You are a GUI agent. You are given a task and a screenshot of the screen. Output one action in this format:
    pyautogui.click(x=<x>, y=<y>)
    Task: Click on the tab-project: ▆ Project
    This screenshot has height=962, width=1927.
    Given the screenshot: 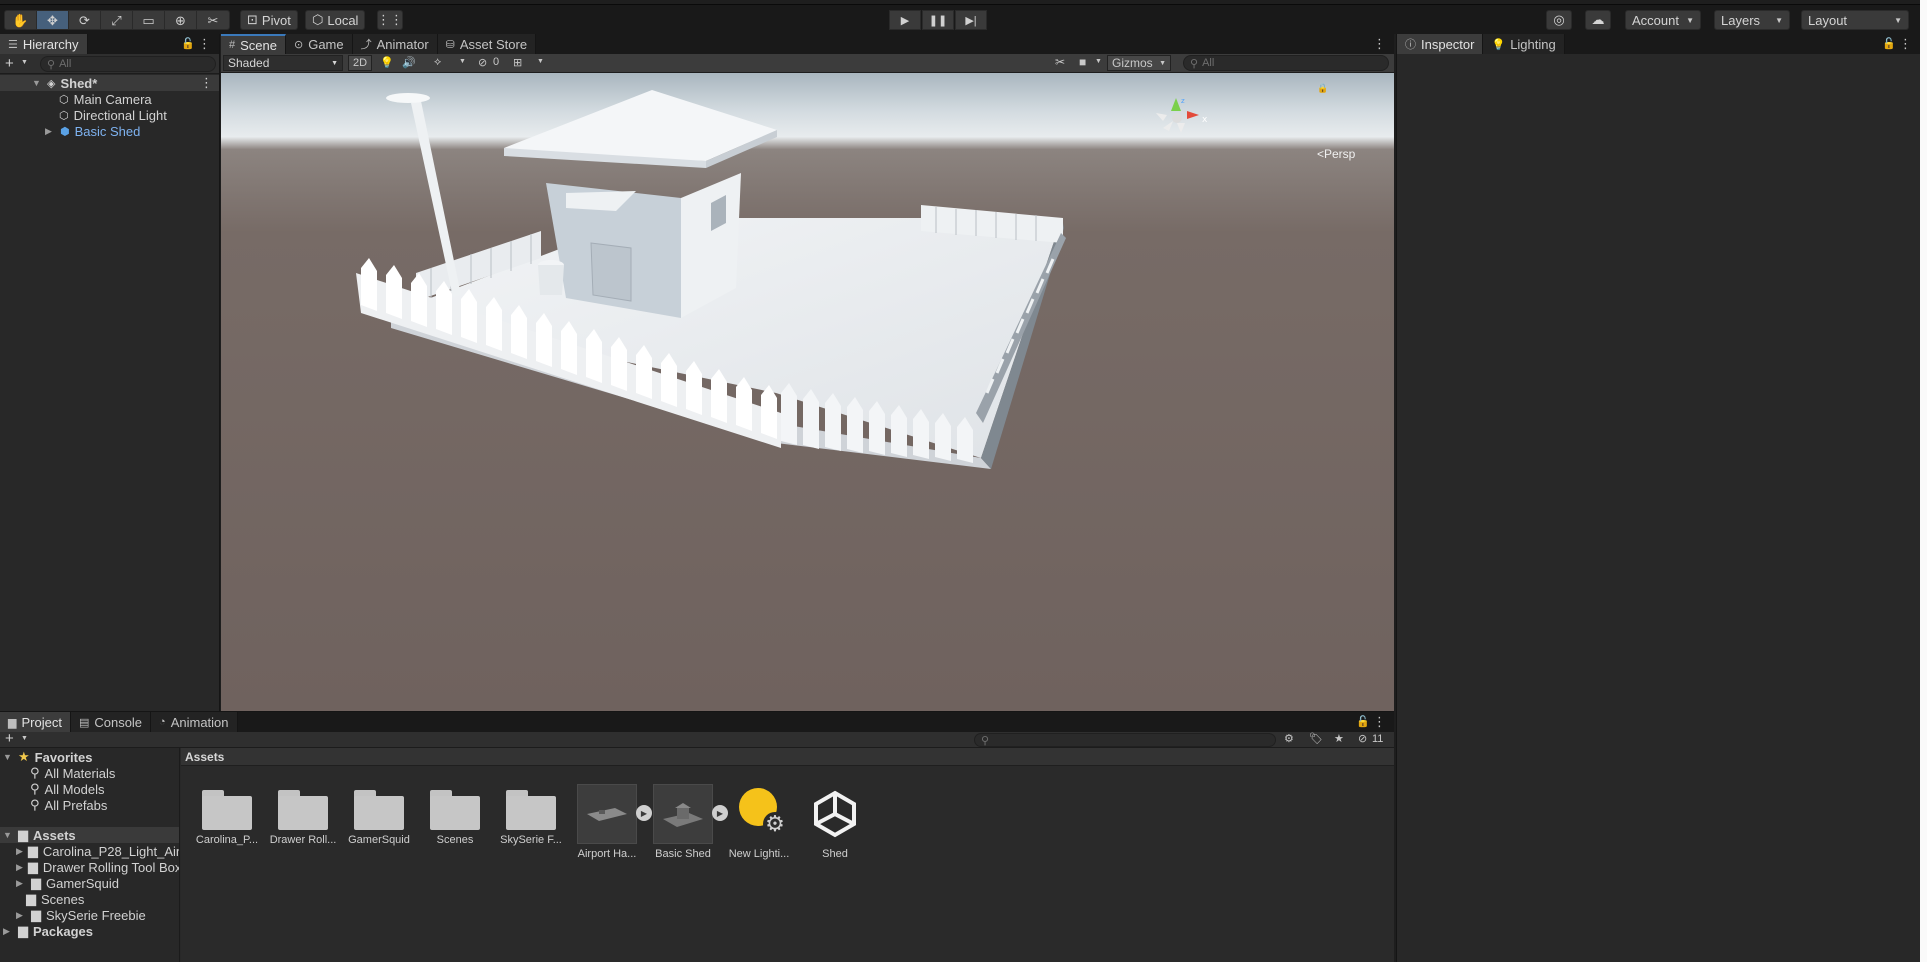 What is the action you would take?
    pyautogui.click(x=35, y=722)
    